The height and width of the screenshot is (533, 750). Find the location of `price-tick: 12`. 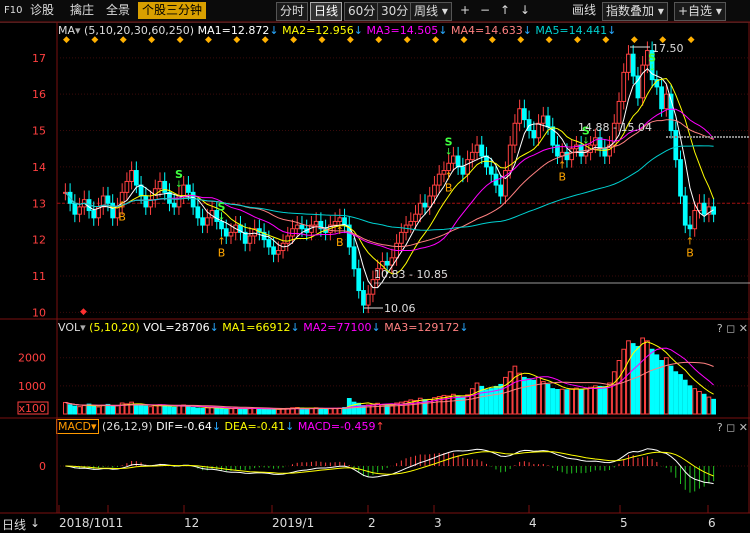

price-tick: 12 is located at coordinates (39, 240).